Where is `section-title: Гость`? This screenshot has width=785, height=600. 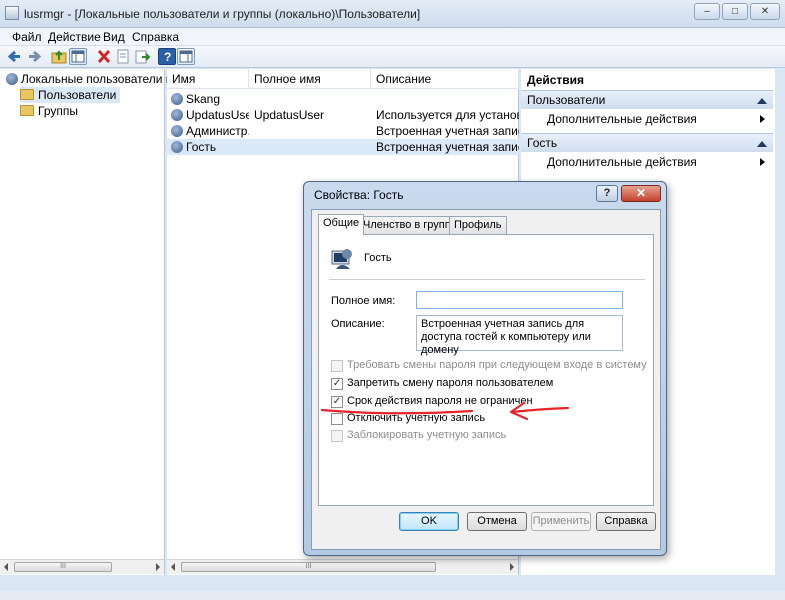
section-title: Гость is located at coordinates (542, 143).